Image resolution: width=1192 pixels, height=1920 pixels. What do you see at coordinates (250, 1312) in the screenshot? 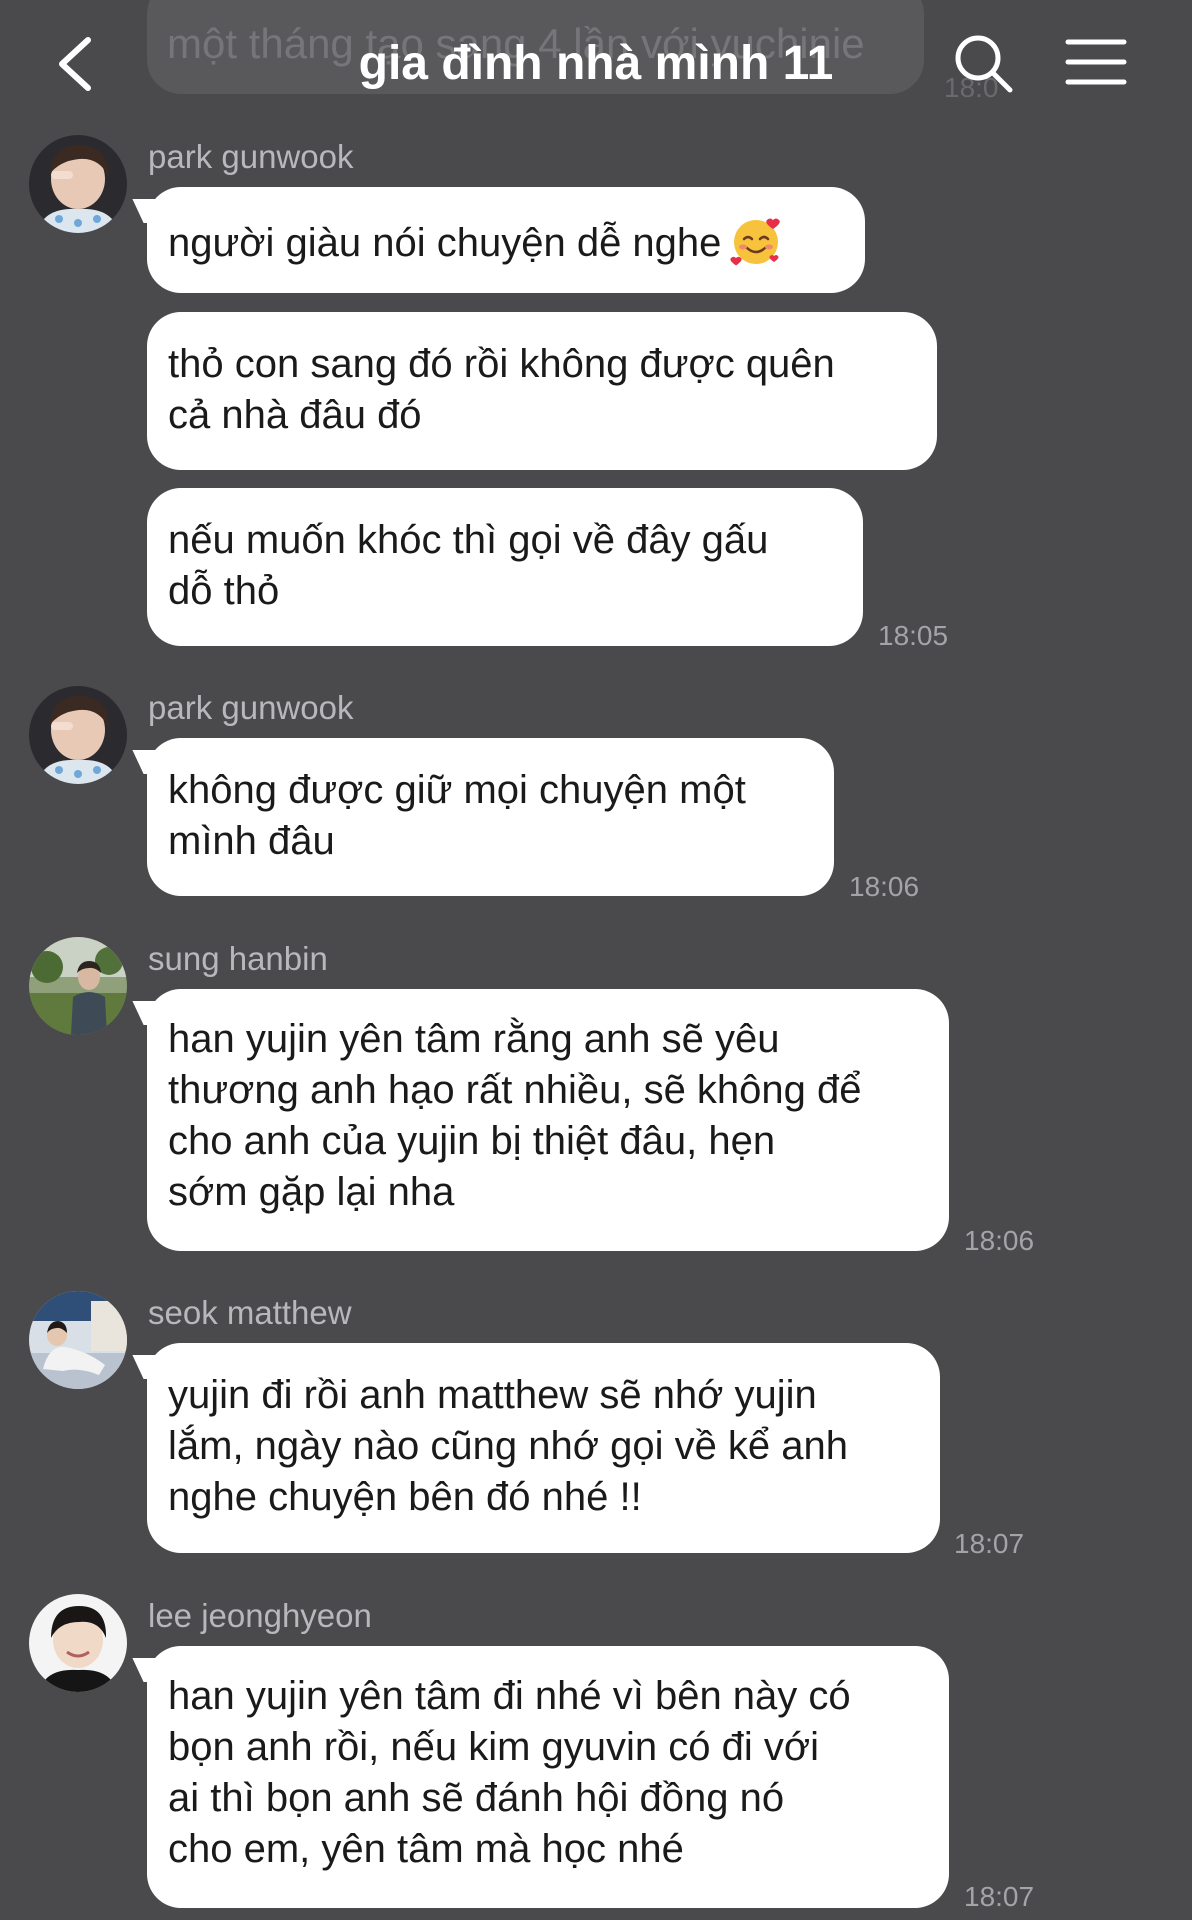
I see `sender-name: seok matthew` at bounding box center [250, 1312].